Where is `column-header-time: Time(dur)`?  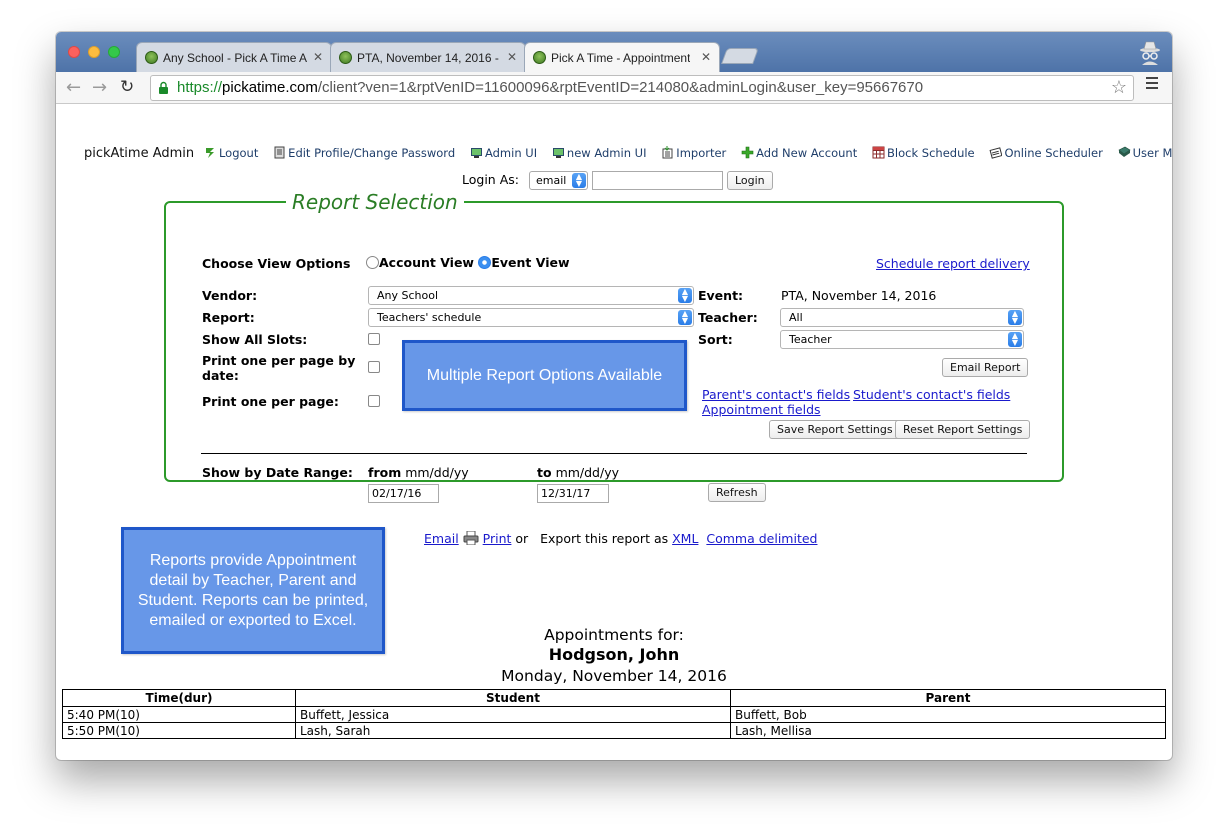 column-header-time: Time(dur) is located at coordinates (179, 698).